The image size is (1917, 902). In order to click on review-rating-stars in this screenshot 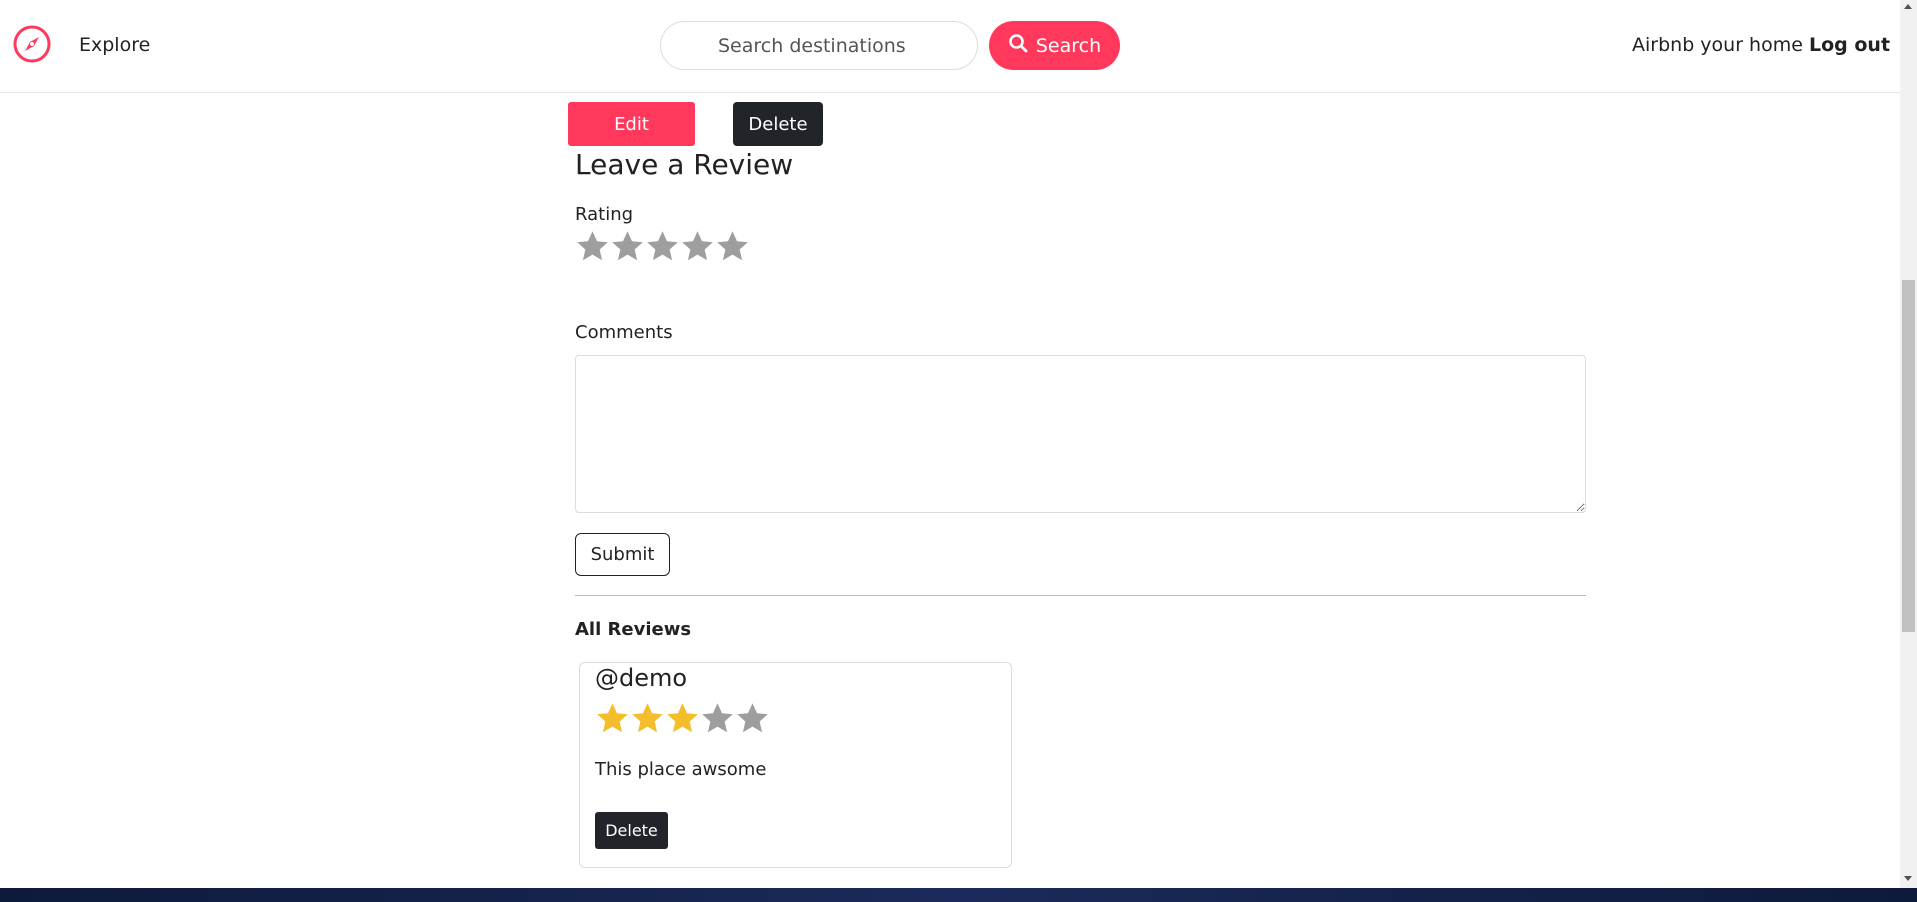, I will do `click(682, 718)`.